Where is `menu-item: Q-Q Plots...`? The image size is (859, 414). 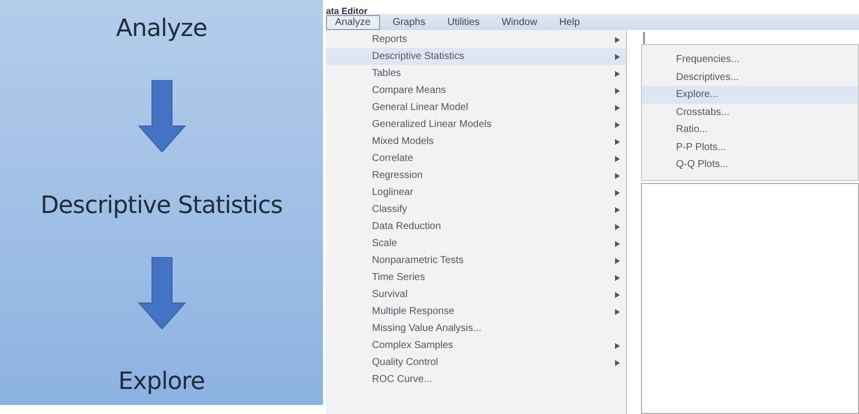 menu-item: Q-Q Plots... is located at coordinates (750, 165).